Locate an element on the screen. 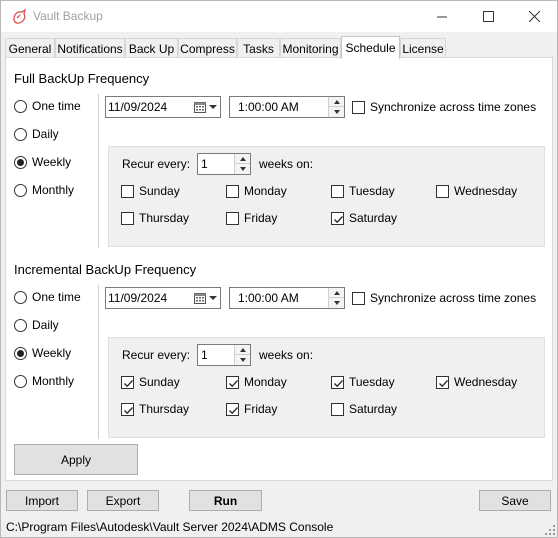 The width and height of the screenshot is (558, 538). full-radio-daily: Daily is located at coordinates (36, 134).